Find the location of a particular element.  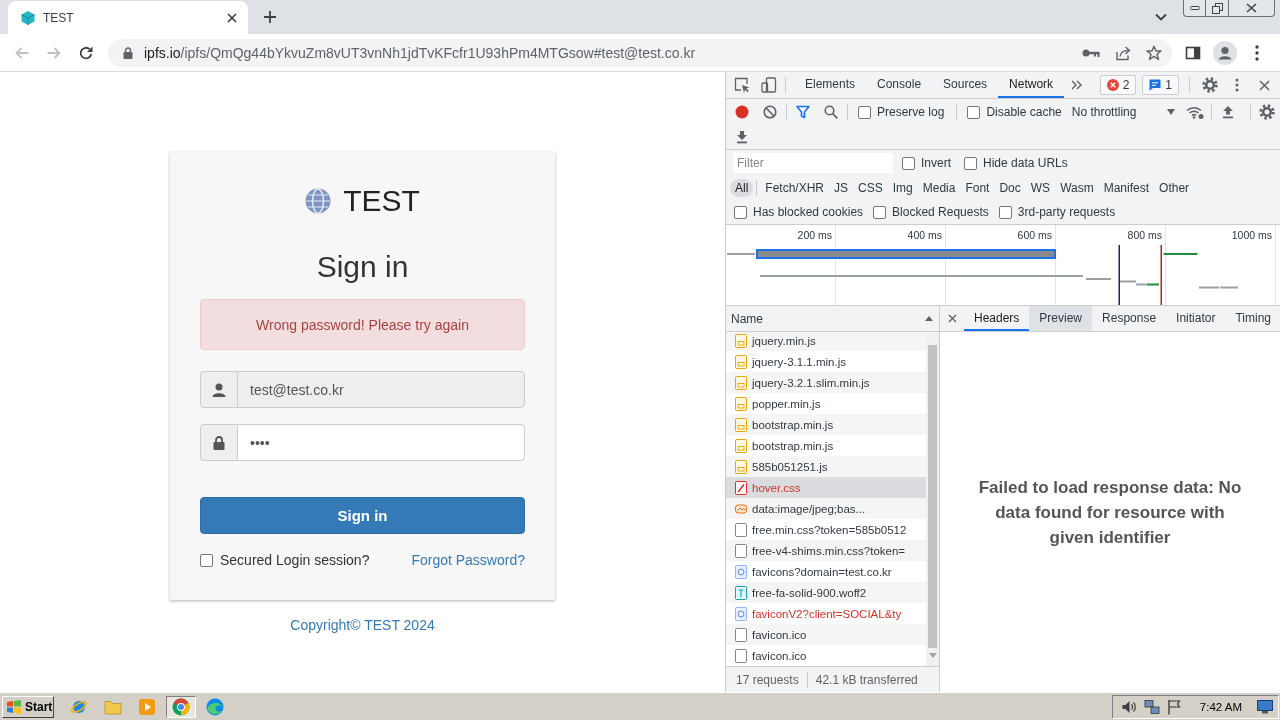

side-panel-icon is located at coordinates (1193, 52).